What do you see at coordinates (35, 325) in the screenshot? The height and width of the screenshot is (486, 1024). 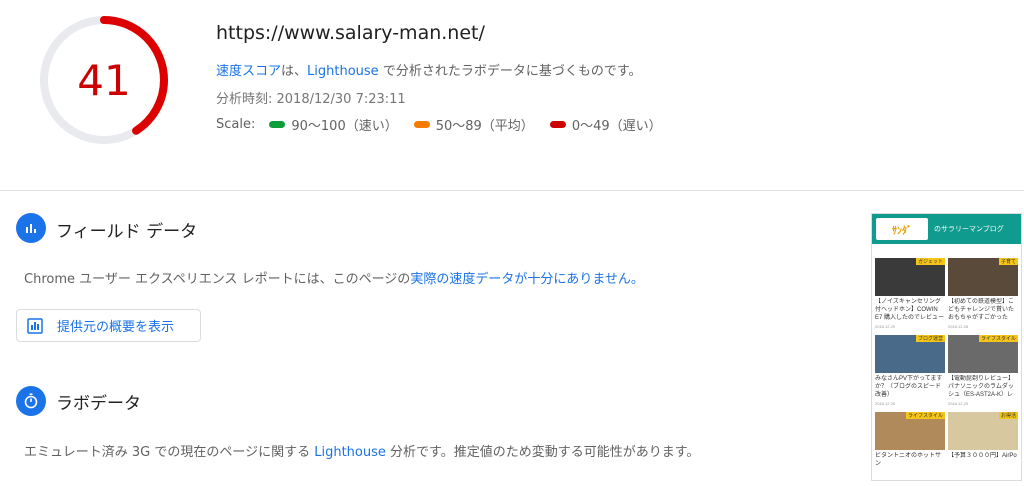 I see `chart-icon` at bounding box center [35, 325].